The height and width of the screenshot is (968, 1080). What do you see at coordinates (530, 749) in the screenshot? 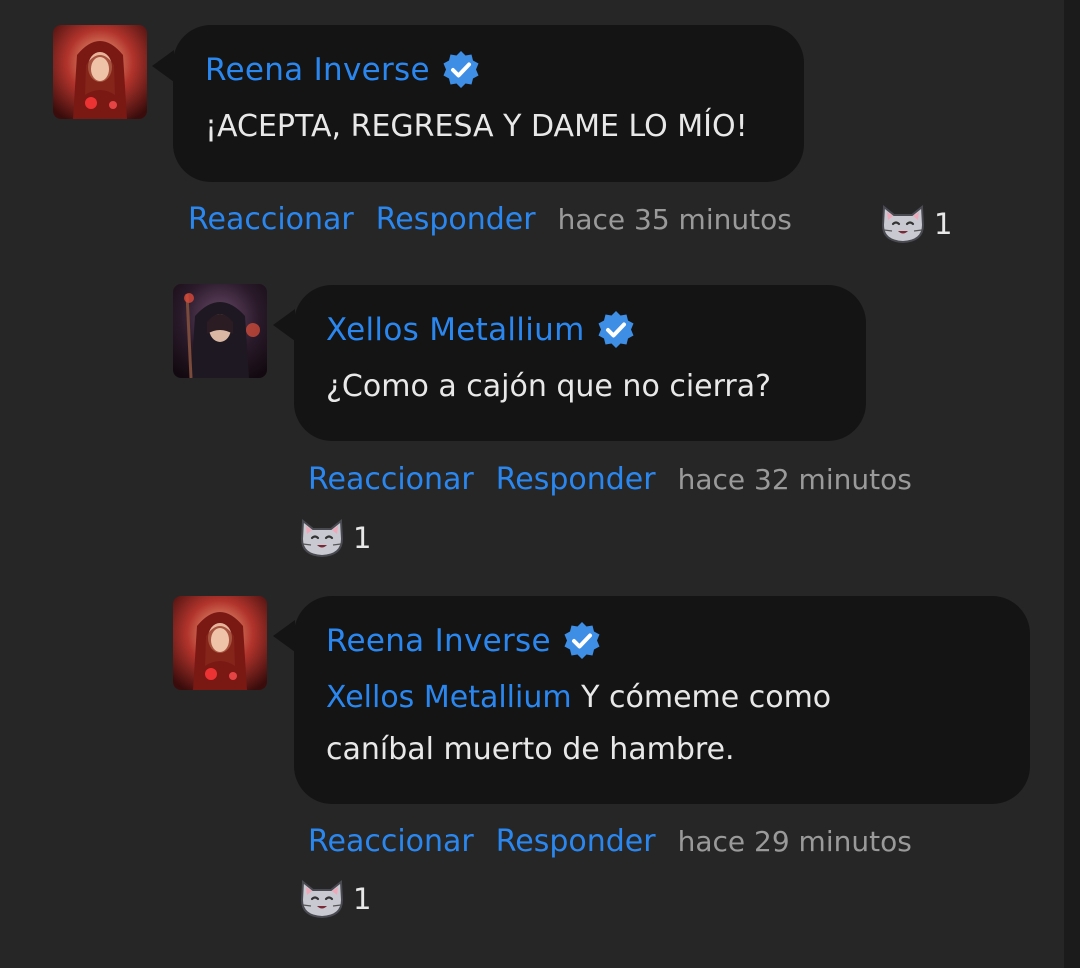
I see `comment-text-line-2: caníbal muerto de hambre.` at bounding box center [530, 749].